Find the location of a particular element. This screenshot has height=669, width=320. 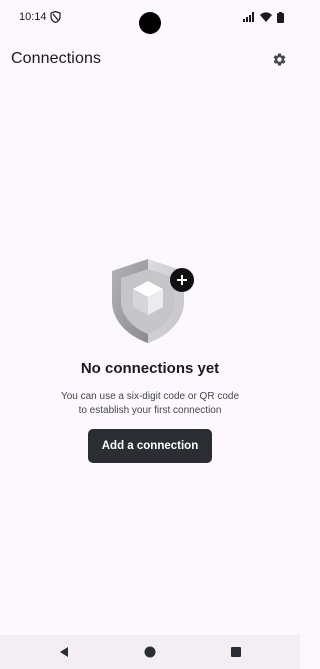

empty-state-title: No connections yet is located at coordinates (150, 368).